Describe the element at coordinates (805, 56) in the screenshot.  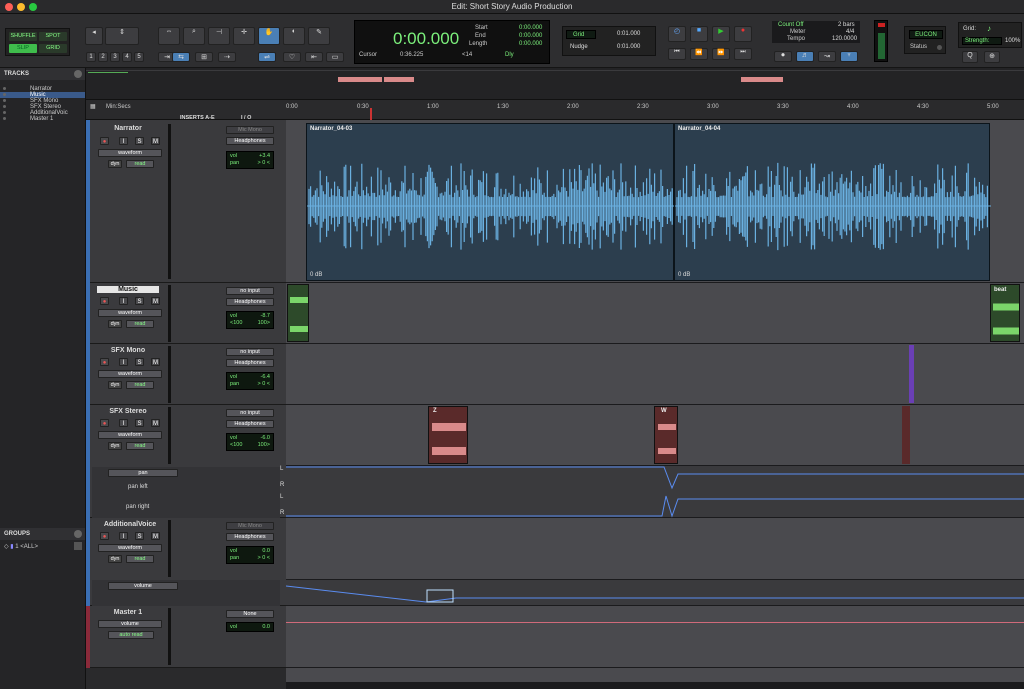
I see `conductor-icon: ♬` at that location.